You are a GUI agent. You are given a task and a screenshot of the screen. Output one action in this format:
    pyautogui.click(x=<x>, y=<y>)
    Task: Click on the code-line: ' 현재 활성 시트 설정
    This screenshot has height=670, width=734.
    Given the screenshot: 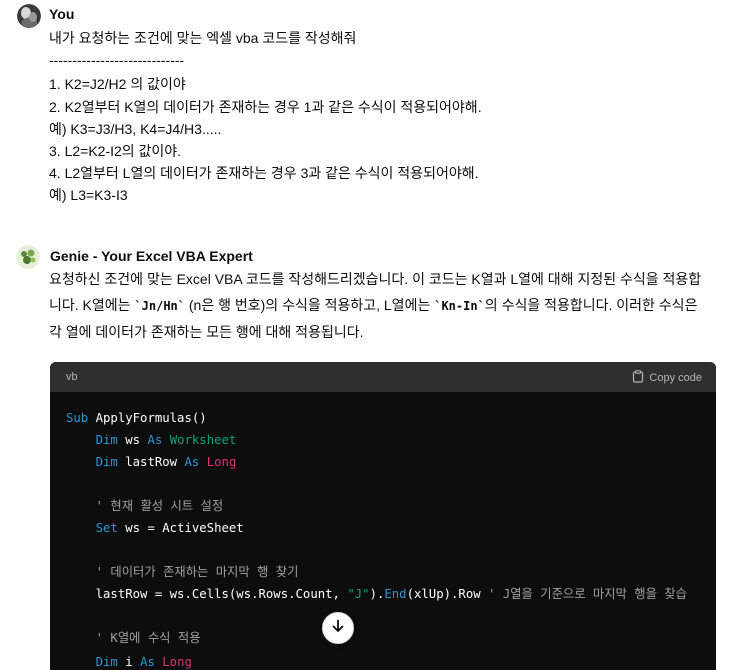 What is the action you would take?
    pyautogui.click(x=145, y=506)
    